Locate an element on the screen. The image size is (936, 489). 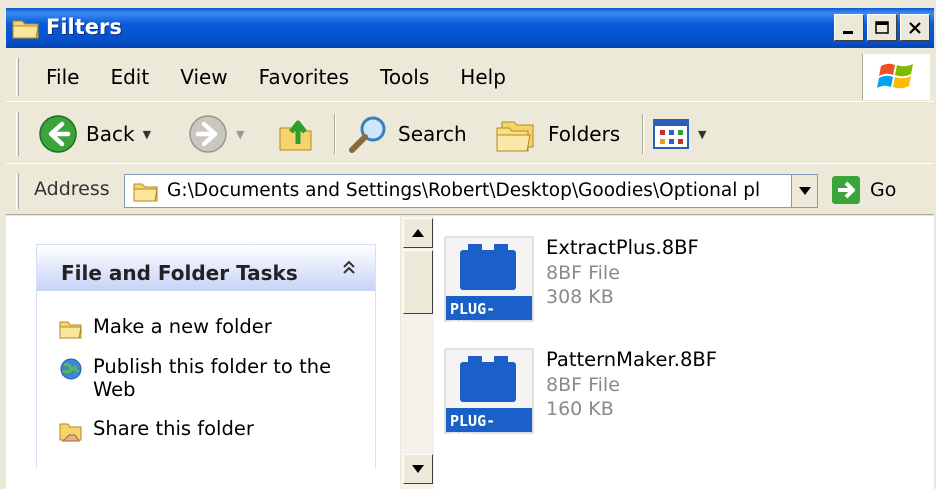
file-size: 308 KB is located at coordinates (580, 297).